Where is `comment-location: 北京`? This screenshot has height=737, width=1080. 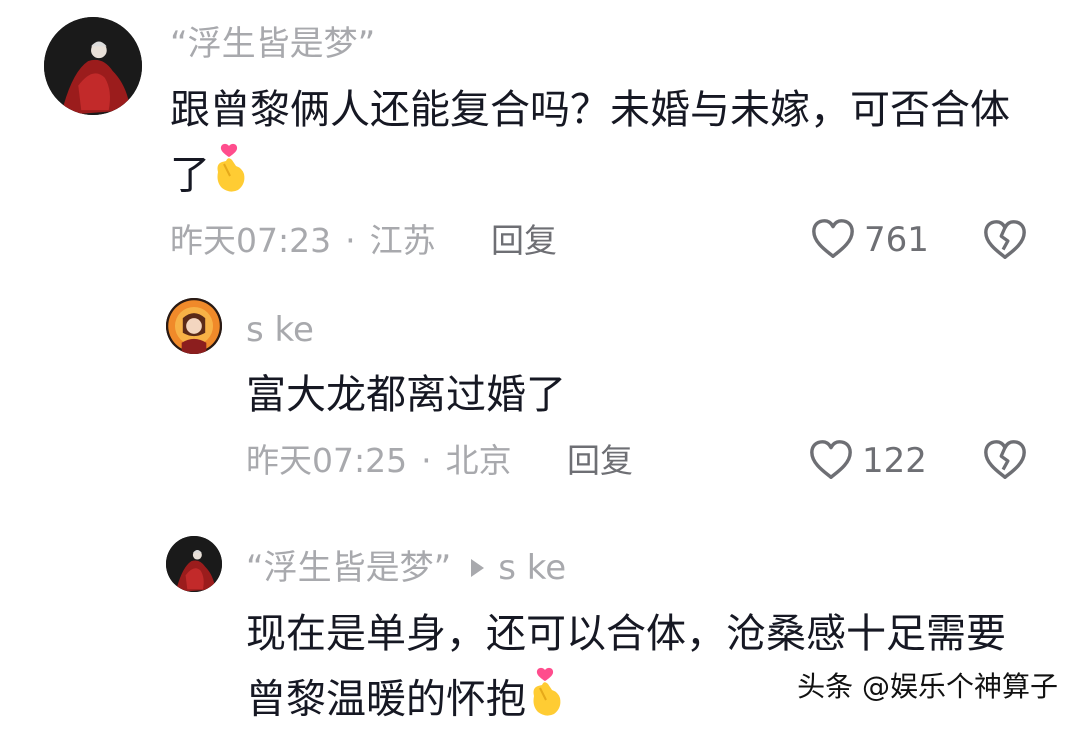
comment-location: 北京 is located at coordinates (478, 460).